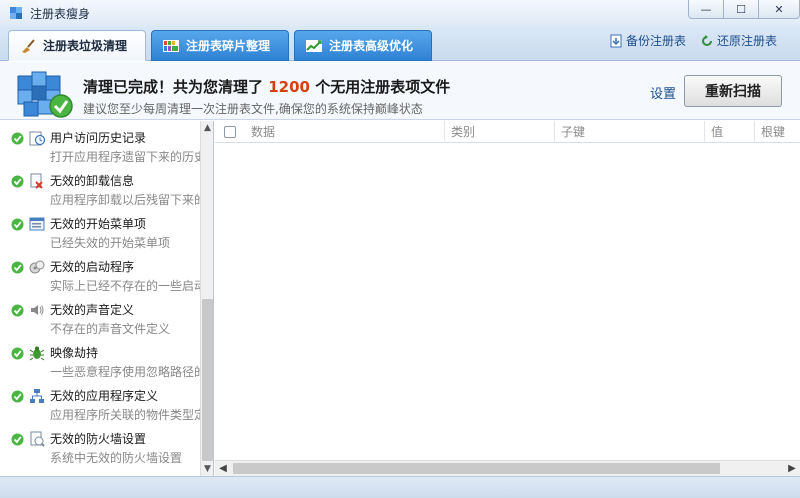 The width and height of the screenshot is (800, 498). What do you see at coordinates (777, 132) in the screenshot?
I see `column-header-root-key: 根键` at bounding box center [777, 132].